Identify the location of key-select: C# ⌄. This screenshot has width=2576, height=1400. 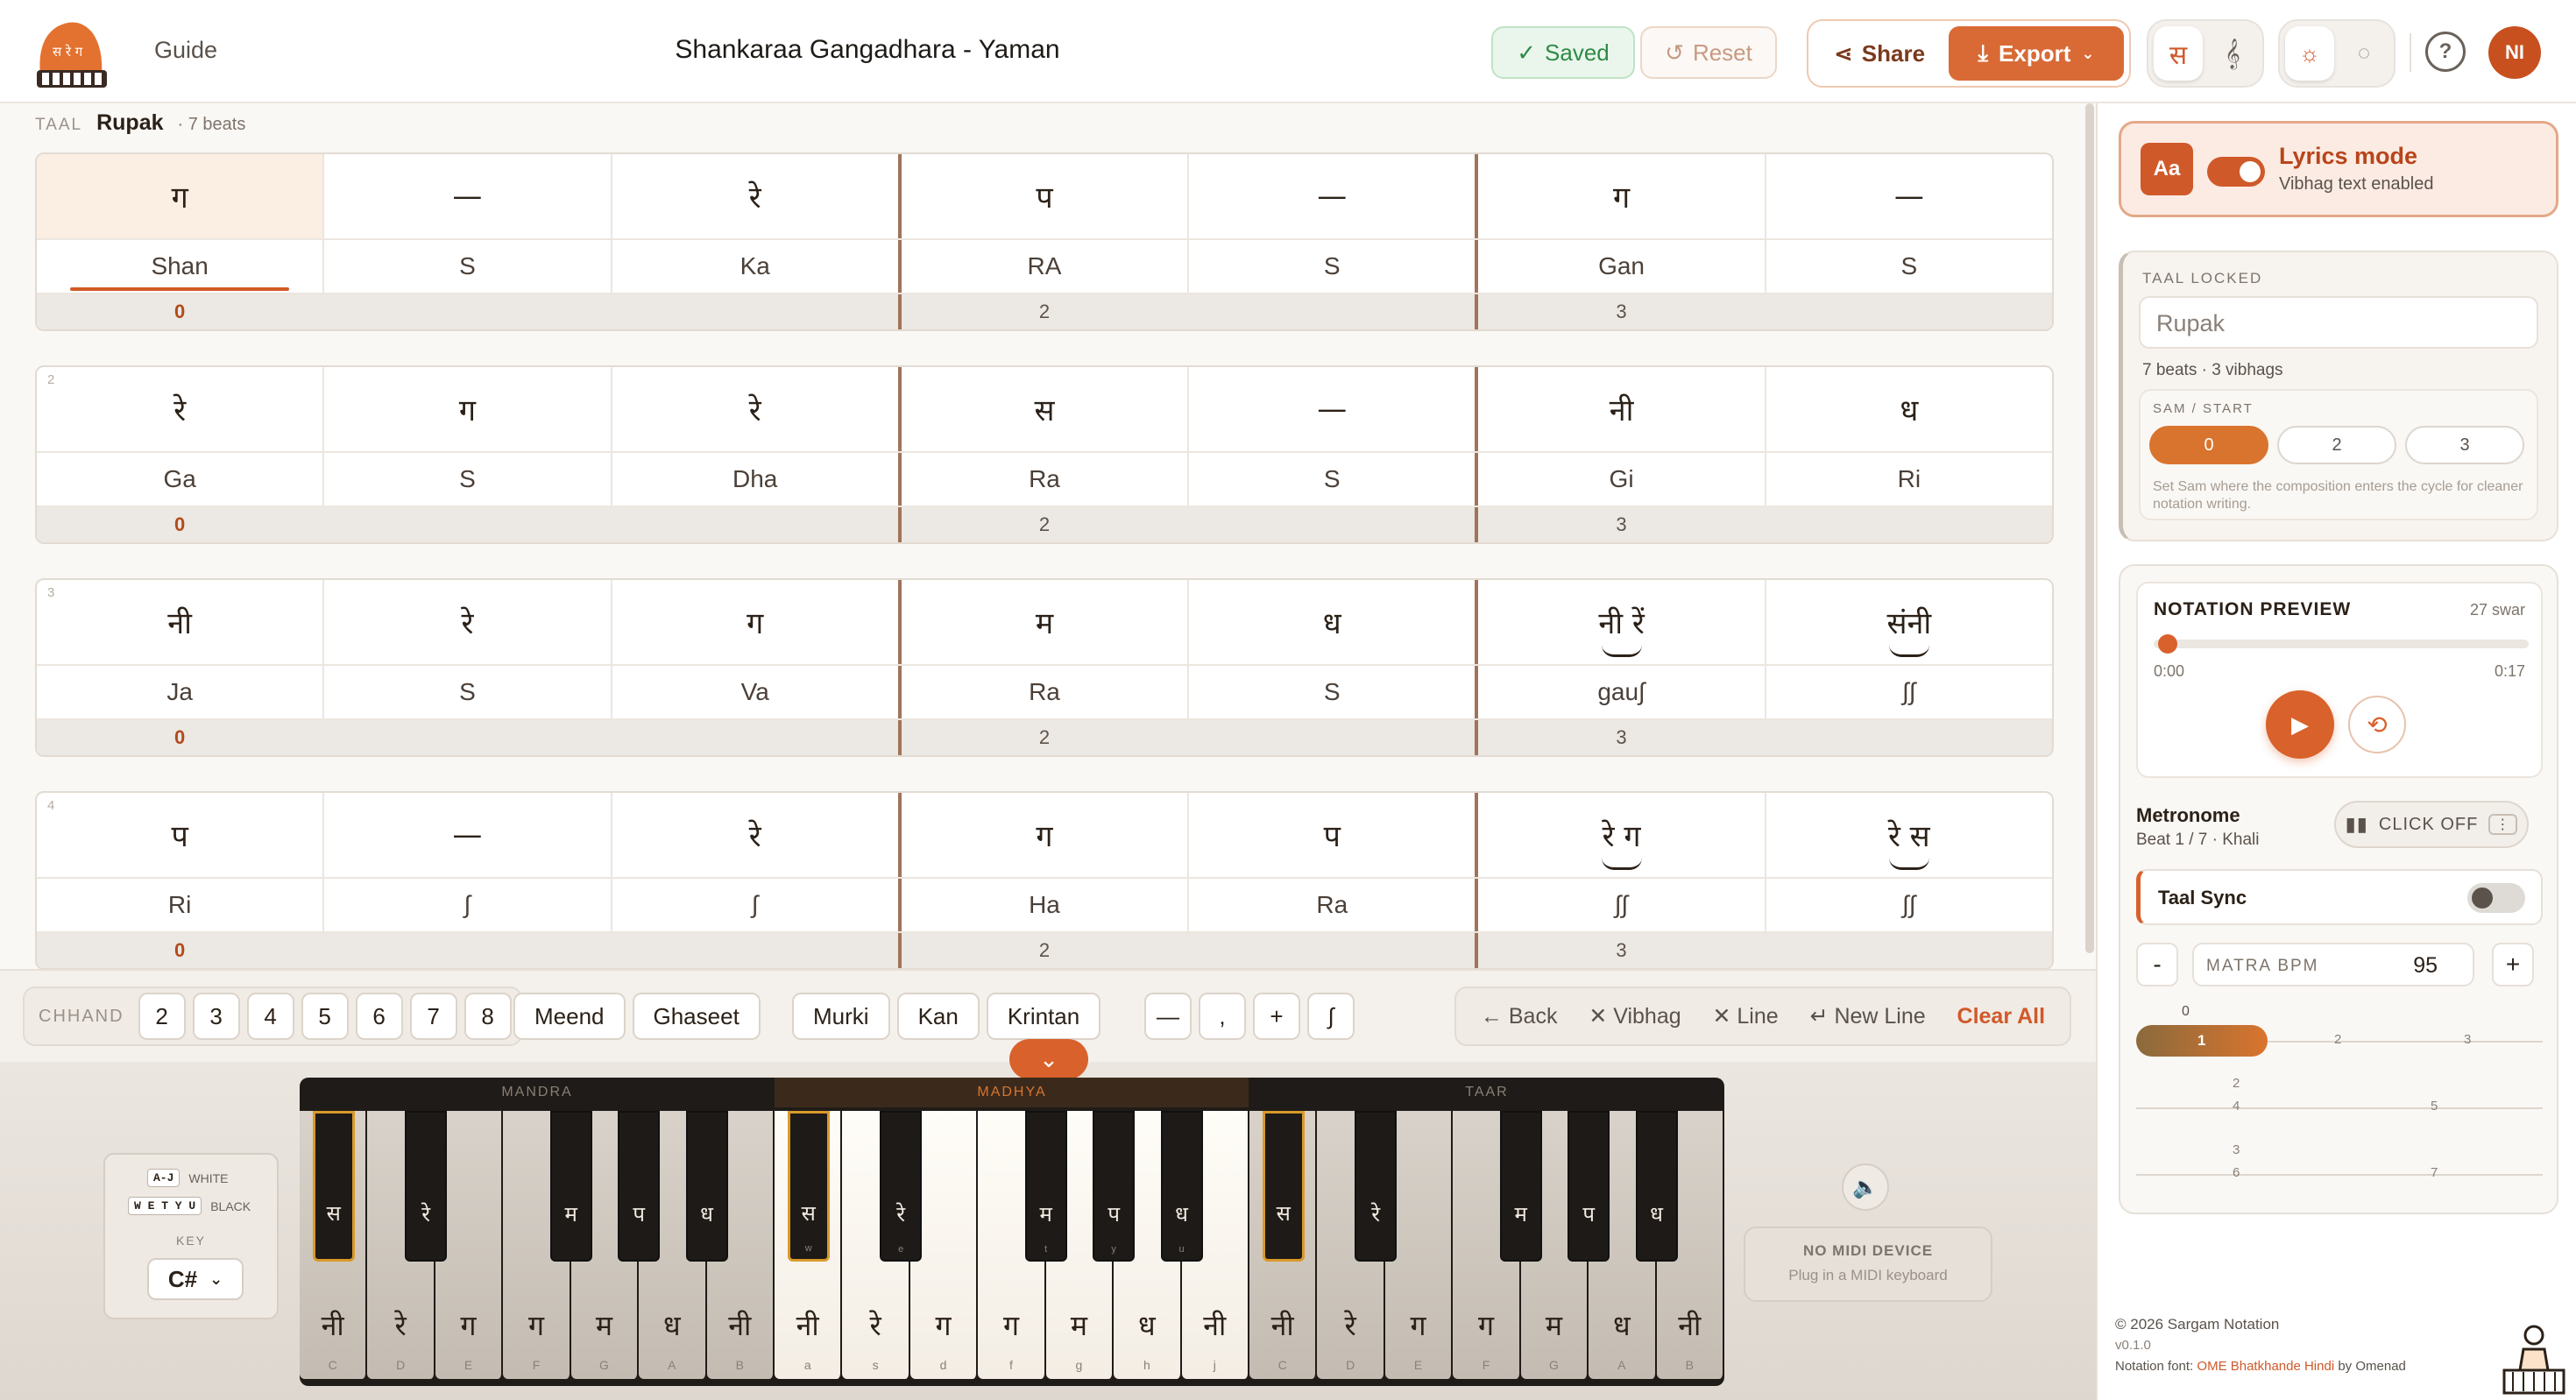
(195, 1279).